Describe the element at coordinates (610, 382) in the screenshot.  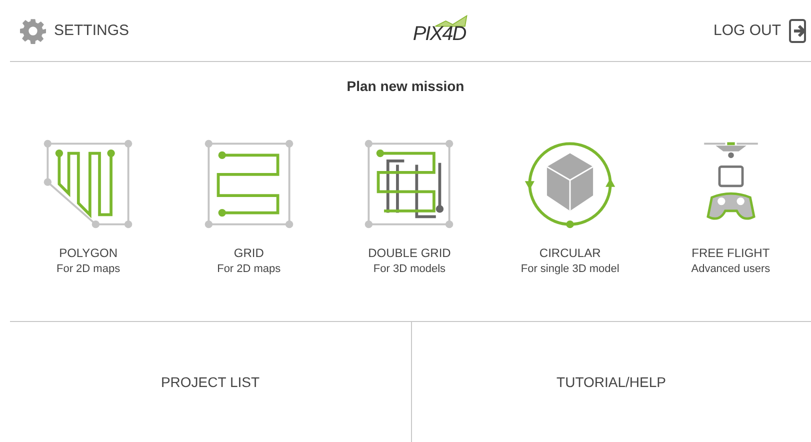
I see `menu-button: TUTORIAL/HELP` at that location.